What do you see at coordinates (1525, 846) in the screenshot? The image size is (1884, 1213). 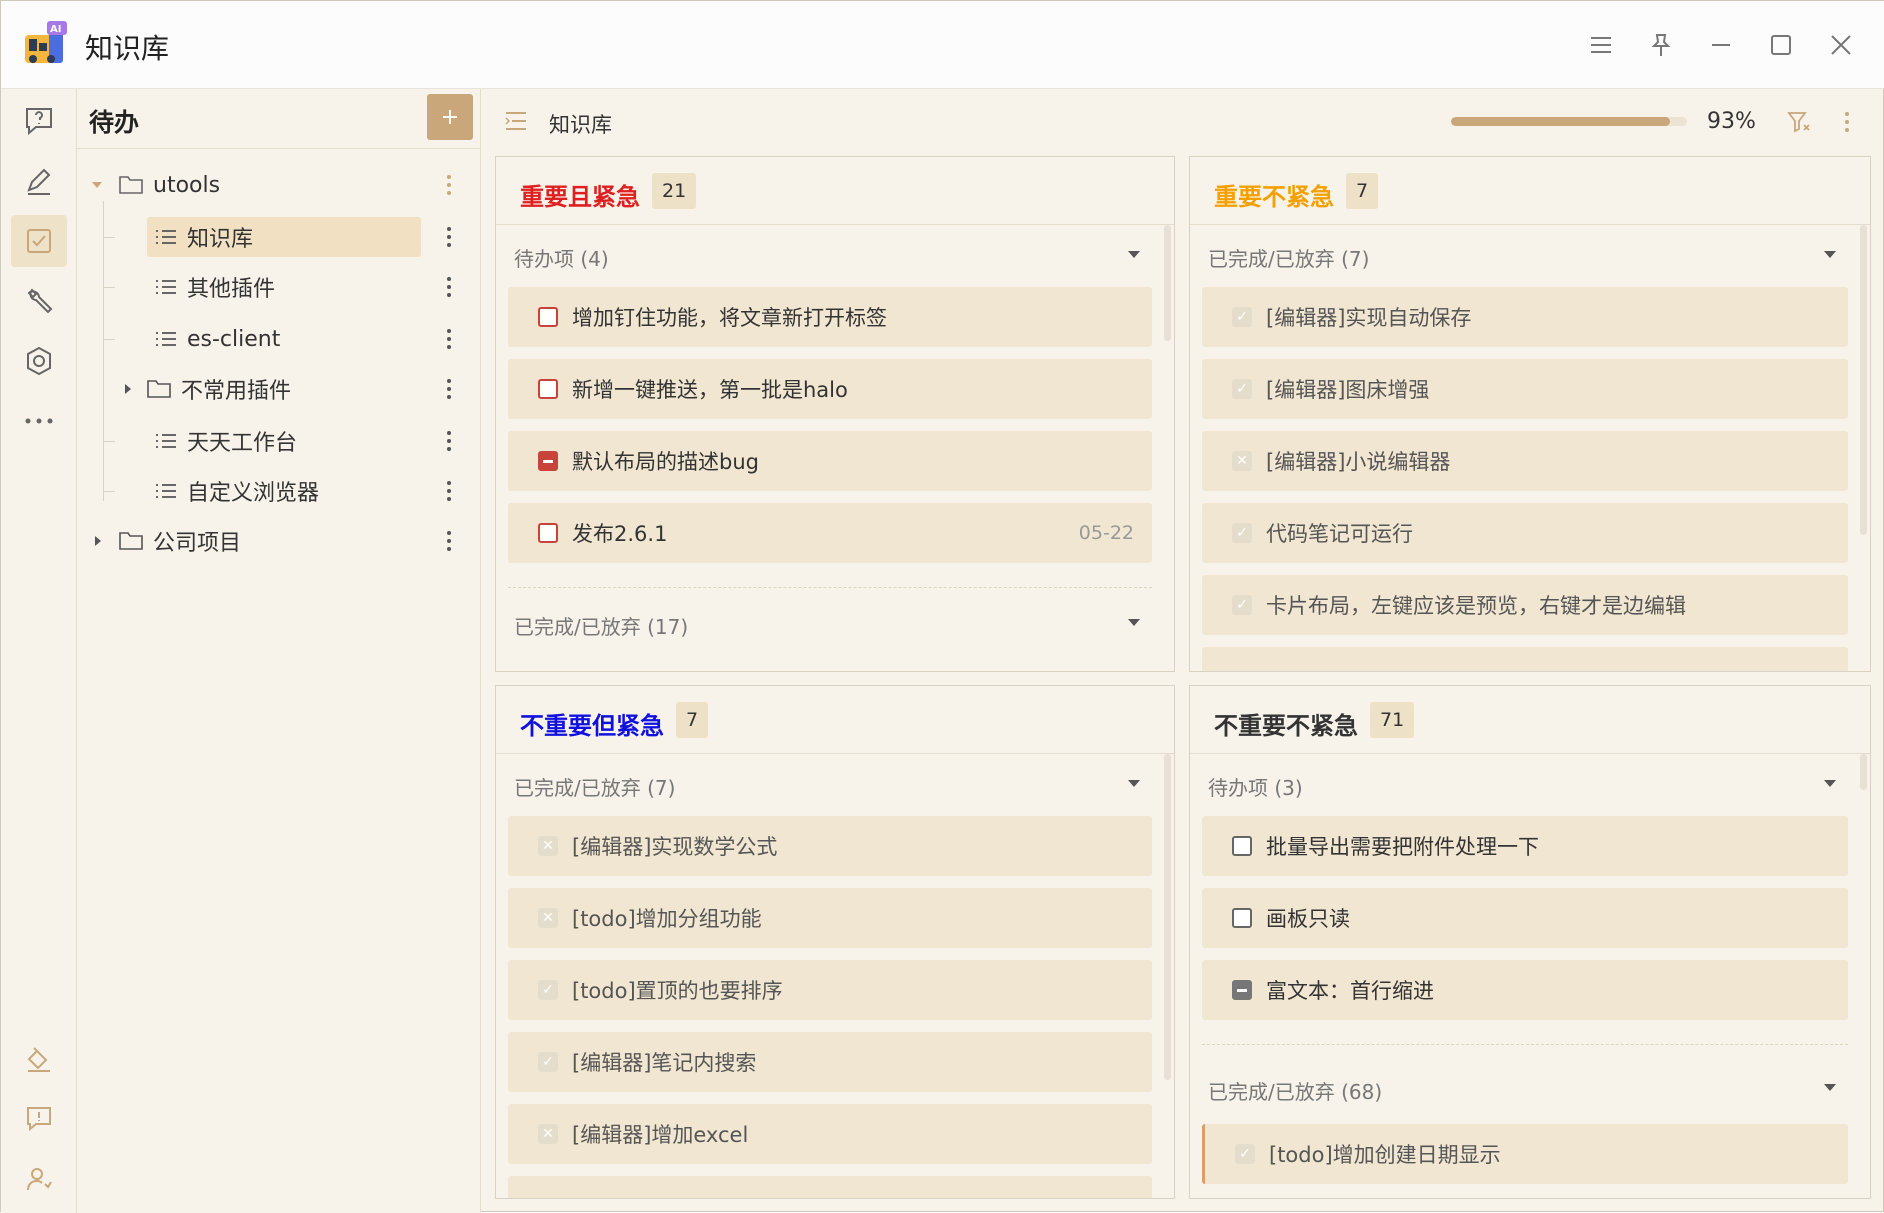 I see `task-item: 批量导出需要把附件处理一下` at bounding box center [1525, 846].